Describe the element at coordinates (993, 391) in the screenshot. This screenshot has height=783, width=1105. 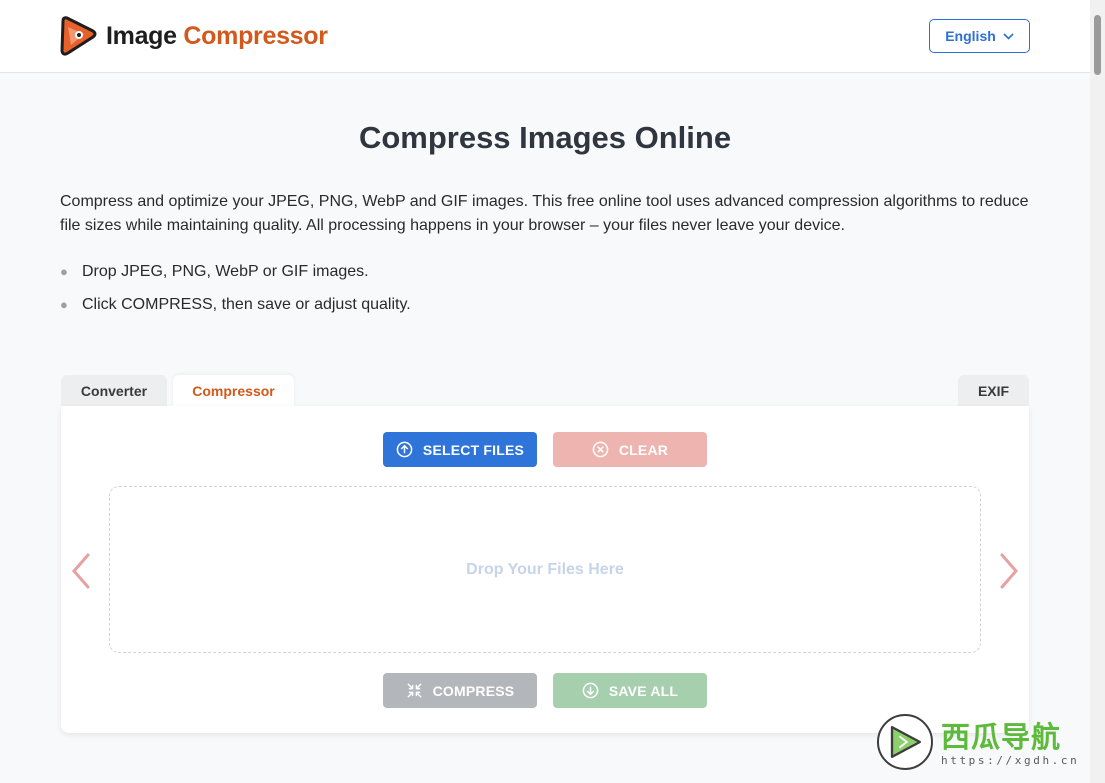
I see `tab-exif: EXIF` at that location.